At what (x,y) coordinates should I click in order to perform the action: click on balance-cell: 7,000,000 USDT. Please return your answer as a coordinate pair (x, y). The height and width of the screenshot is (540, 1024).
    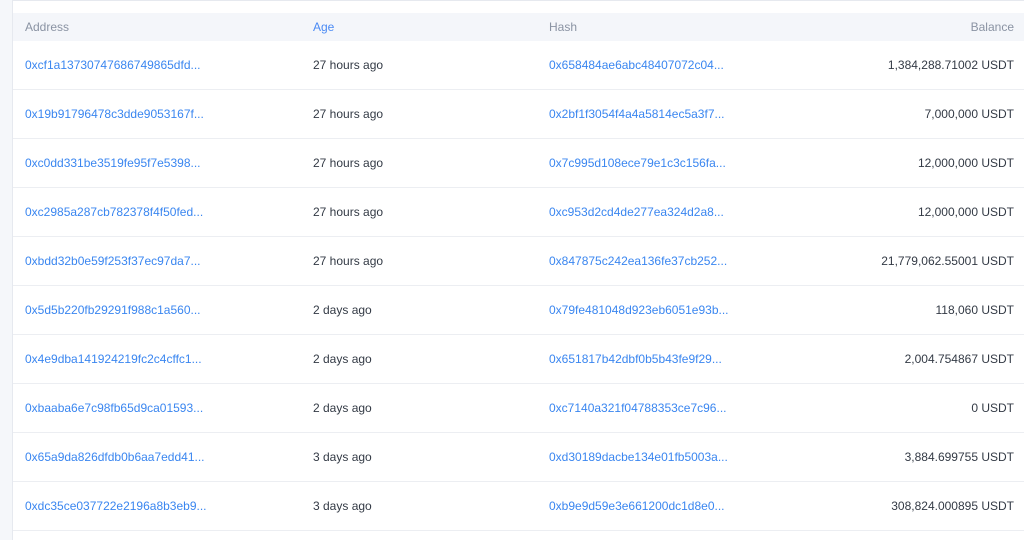
    Looking at the image, I should click on (969, 114).